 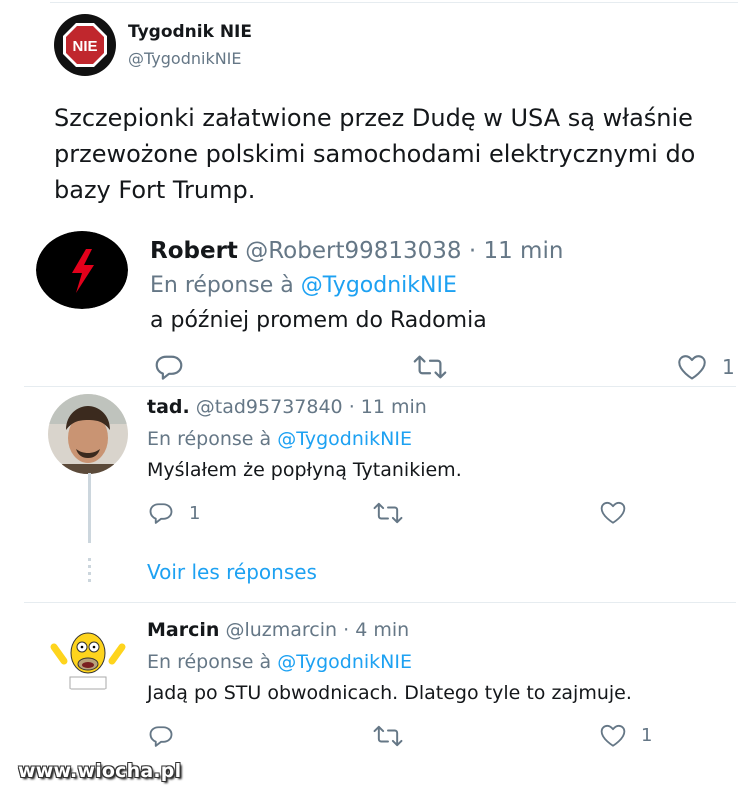 I want to click on reply-header: Marcin @luzmarcin · 4 min, so click(x=278, y=630).